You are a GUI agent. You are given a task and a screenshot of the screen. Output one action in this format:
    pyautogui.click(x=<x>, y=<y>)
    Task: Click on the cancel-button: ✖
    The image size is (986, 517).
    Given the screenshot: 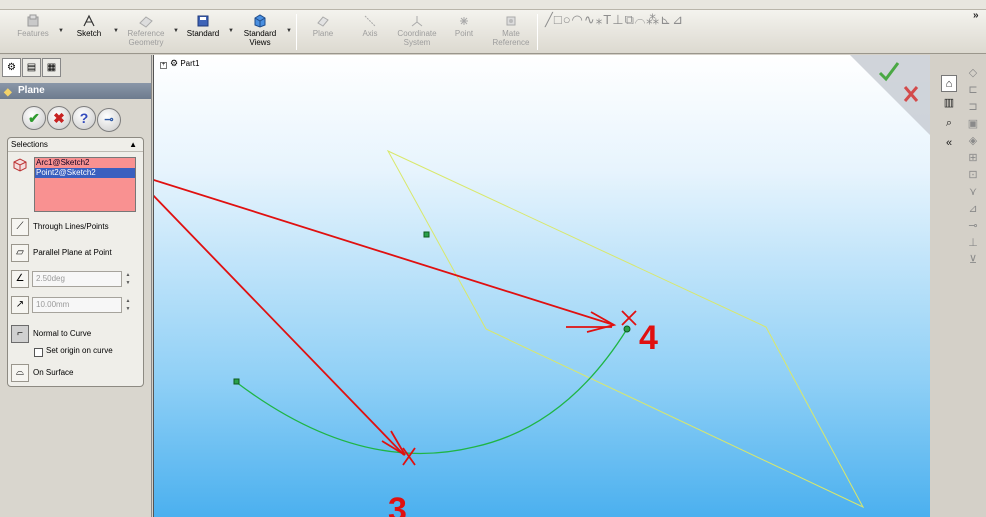 What is the action you would take?
    pyautogui.click(x=59, y=118)
    